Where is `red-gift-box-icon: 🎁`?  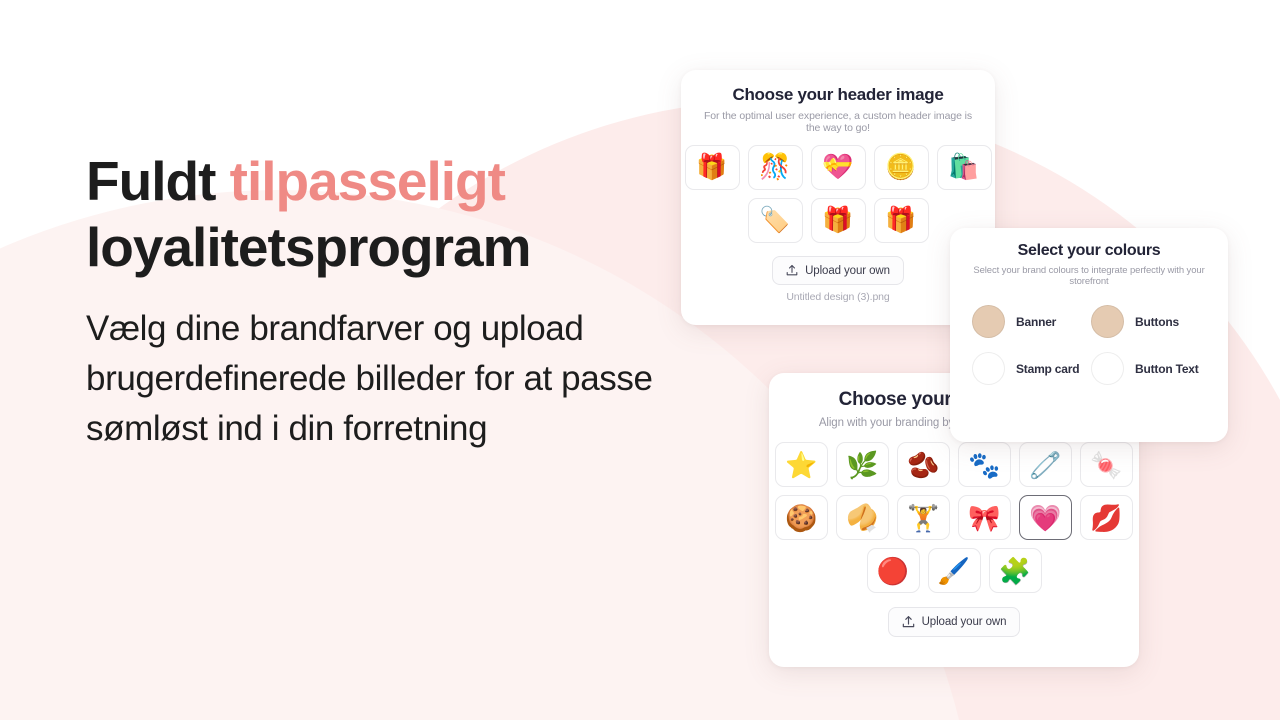 red-gift-box-icon: 🎁 is located at coordinates (838, 220).